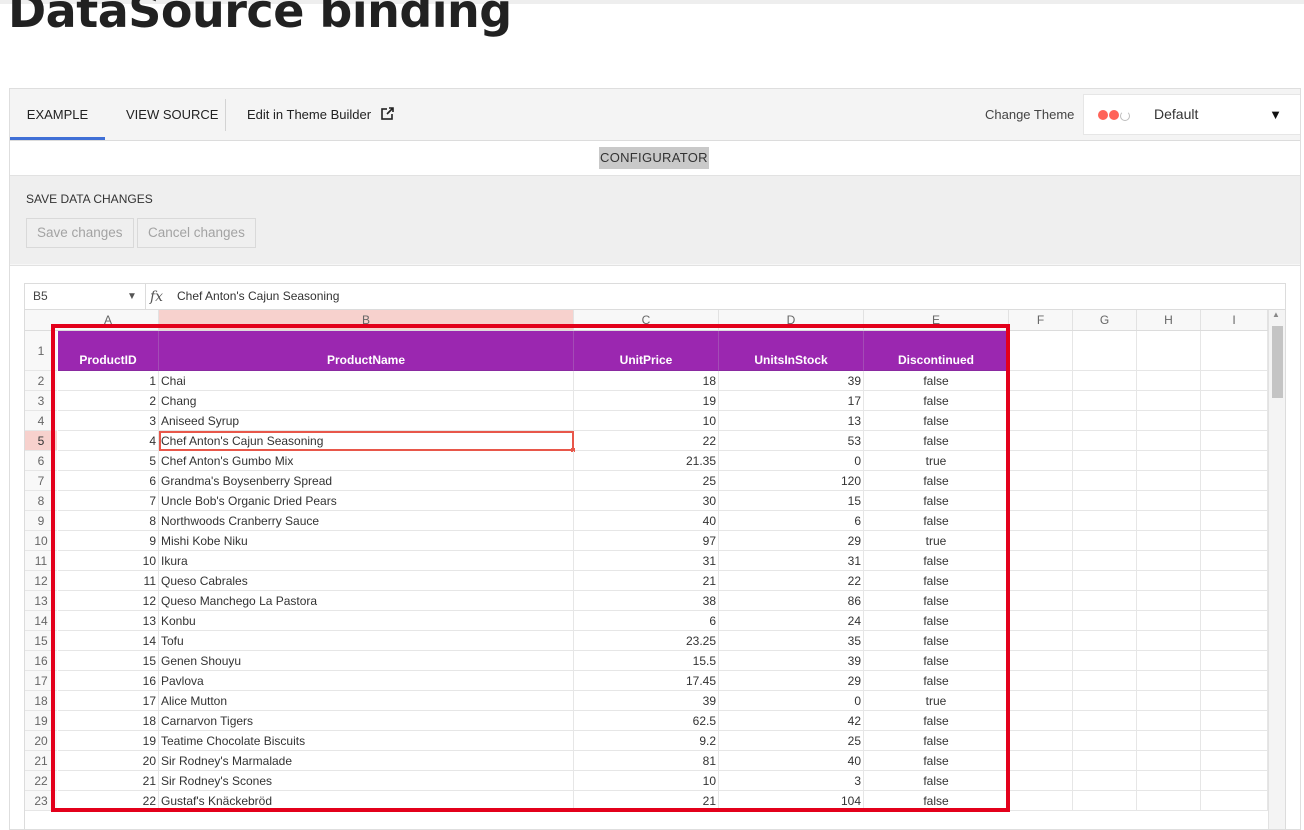 This screenshot has width=1304, height=830. What do you see at coordinates (366, 561) in the screenshot?
I see `cell: Ikura` at bounding box center [366, 561].